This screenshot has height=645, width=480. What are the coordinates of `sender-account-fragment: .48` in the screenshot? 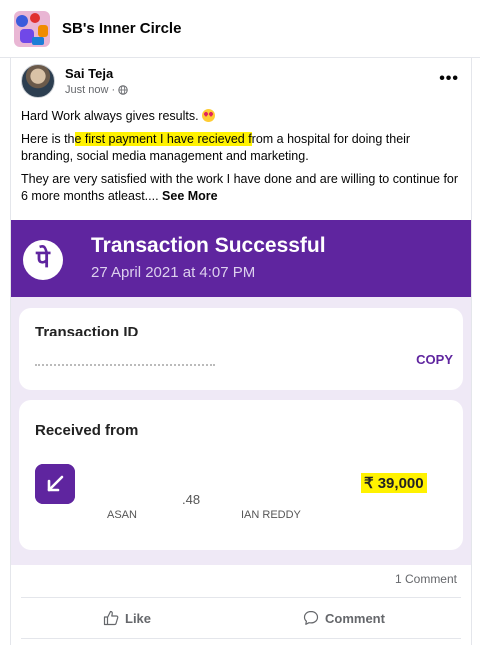 It's located at (191, 499).